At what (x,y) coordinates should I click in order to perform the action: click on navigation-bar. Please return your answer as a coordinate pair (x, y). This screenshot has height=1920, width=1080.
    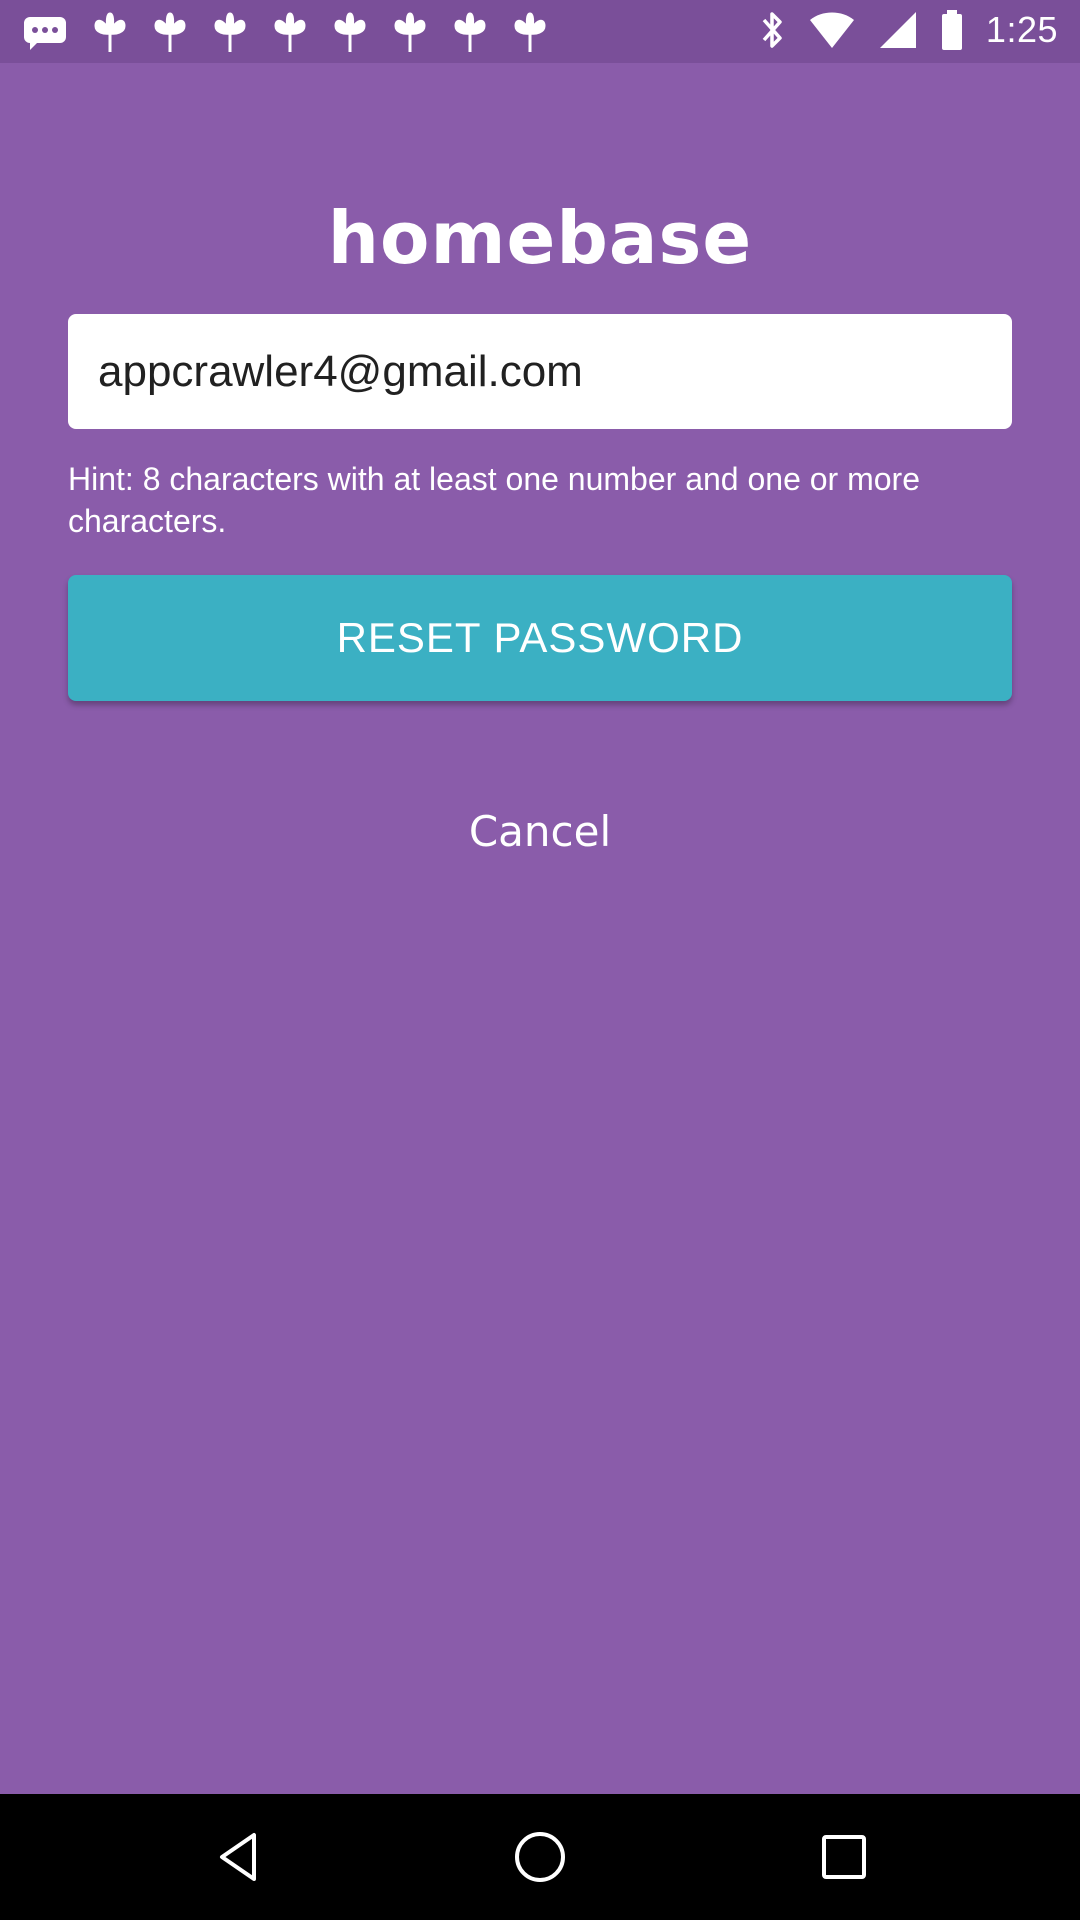
    Looking at the image, I should click on (540, 1857).